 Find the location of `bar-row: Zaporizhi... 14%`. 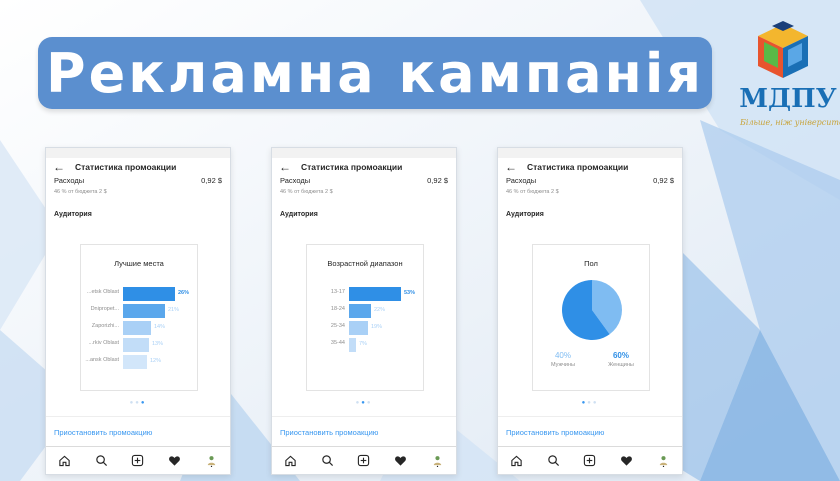

bar-row: Zaporizhi... 14% is located at coordinates (140, 328).